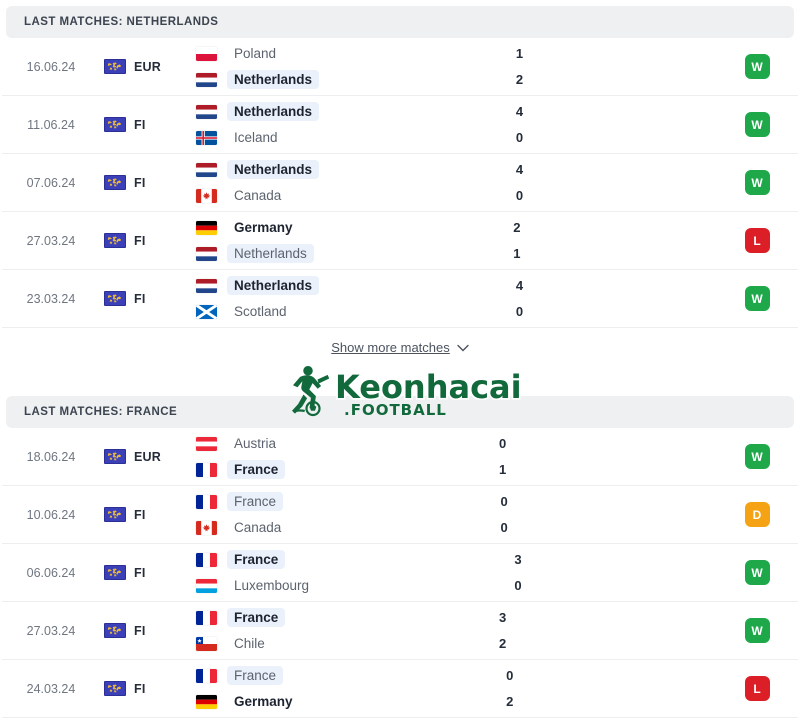 This screenshot has height=722, width=800. I want to click on team-line: Netherlands, so click(320, 80).